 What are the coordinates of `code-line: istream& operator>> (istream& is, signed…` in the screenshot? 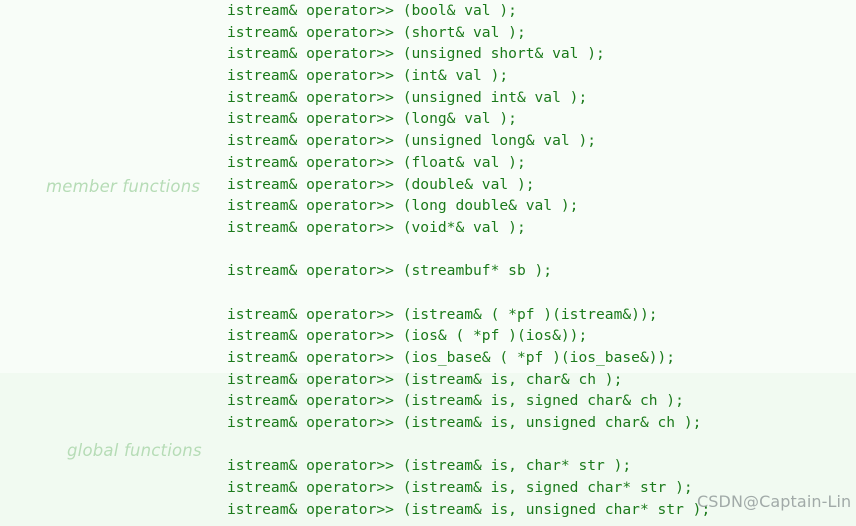 It's located at (455, 401).